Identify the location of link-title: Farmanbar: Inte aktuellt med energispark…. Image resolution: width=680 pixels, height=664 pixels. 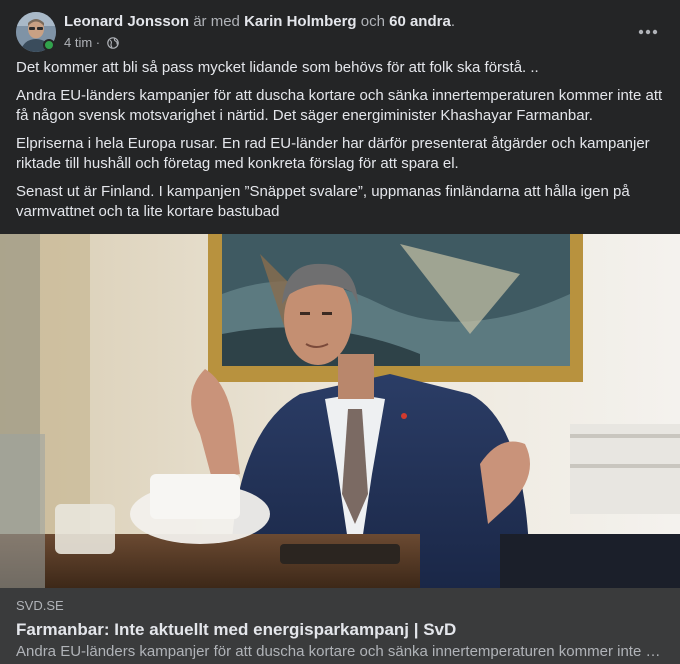
(340, 630).